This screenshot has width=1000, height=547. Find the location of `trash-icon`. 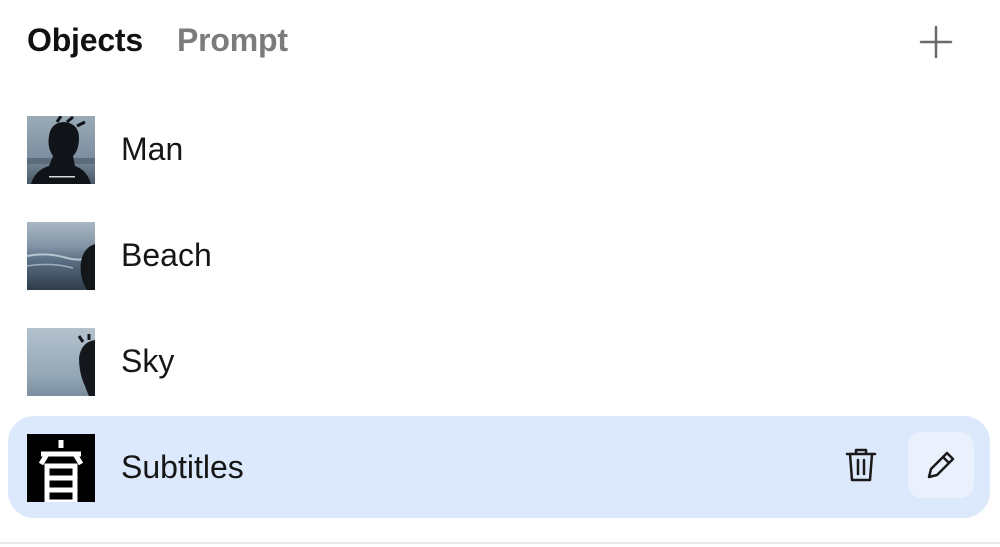

trash-icon is located at coordinates (861, 465).